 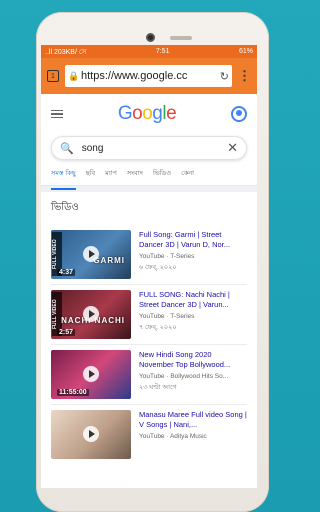 I want to click on search-icon: 🔍, so click(x=67, y=148).